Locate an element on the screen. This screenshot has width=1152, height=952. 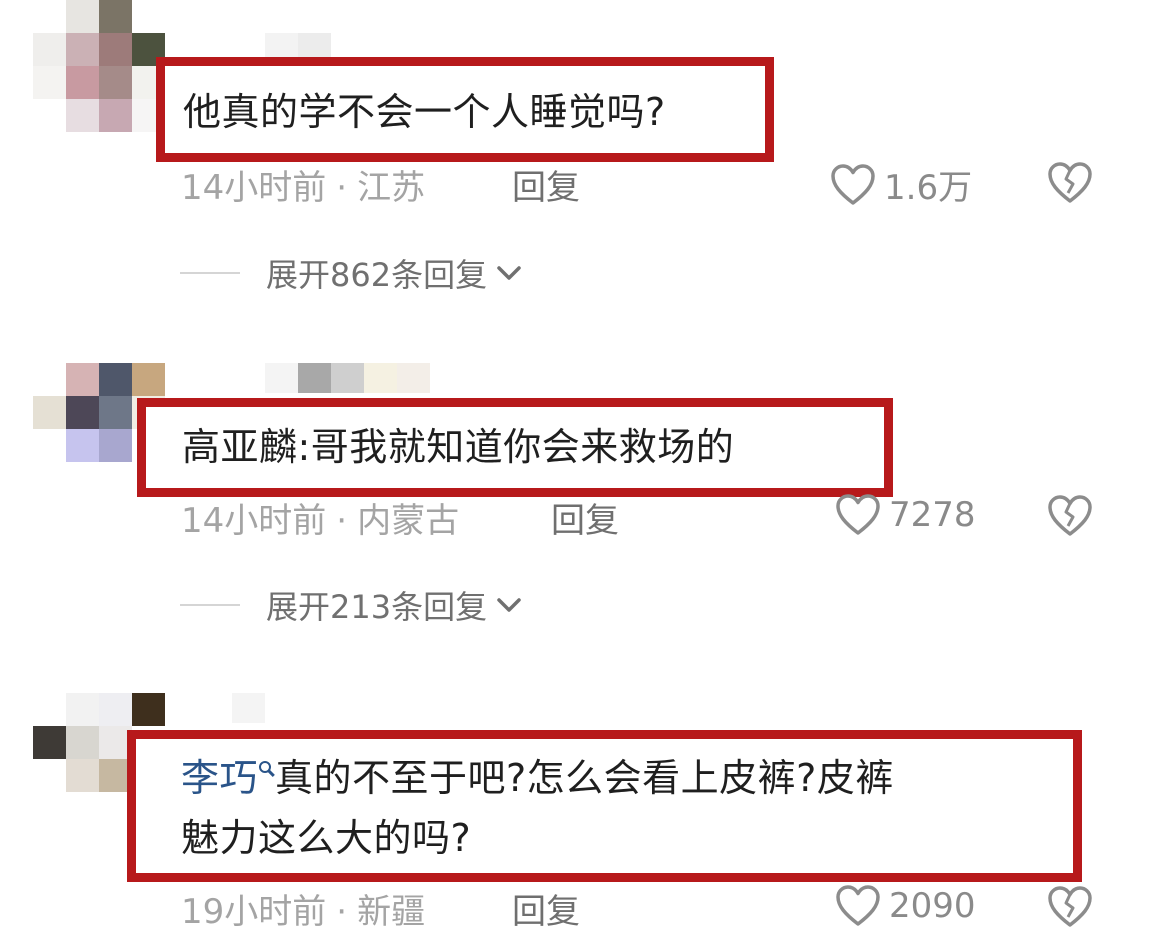
comment-text: 他真的学不会一个人睡觉吗? is located at coordinates (424, 112).